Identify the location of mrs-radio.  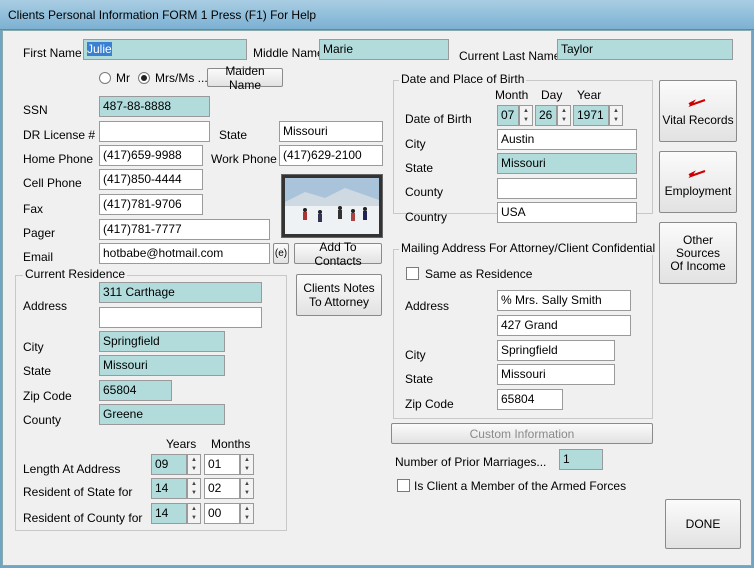
(144, 78).